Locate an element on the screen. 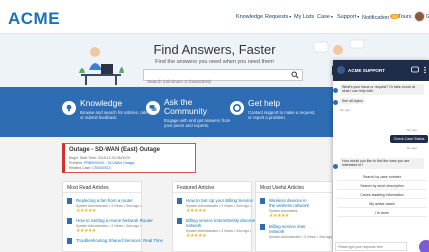  chat-header: ACME SUPPORT is located at coordinates (381, 70).